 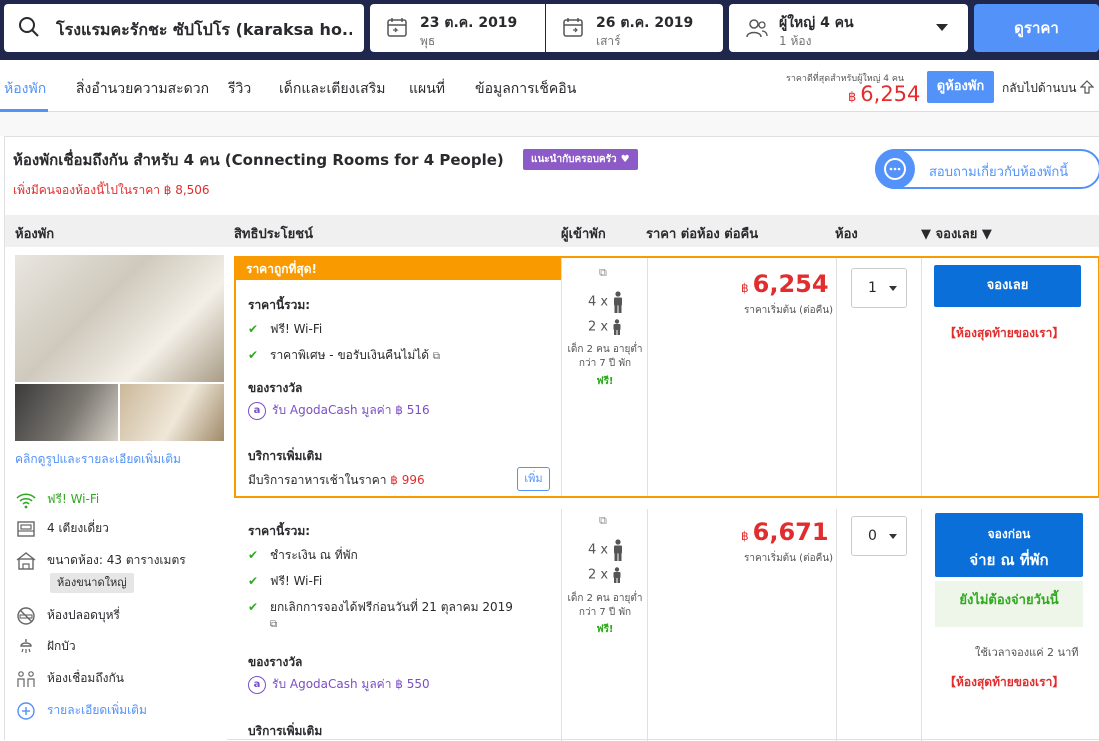 What do you see at coordinates (116, 560) in the screenshot?
I see `feature-size-label: ขนาดห้อง: 43 ตารางเมตร` at bounding box center [116, 560].